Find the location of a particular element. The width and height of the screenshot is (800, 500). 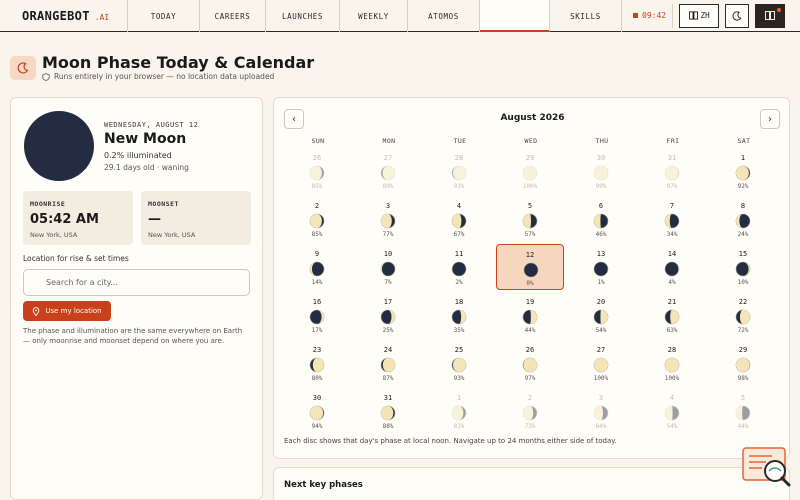

calendar-day: 31 88% is located at coordinates (388, 411).